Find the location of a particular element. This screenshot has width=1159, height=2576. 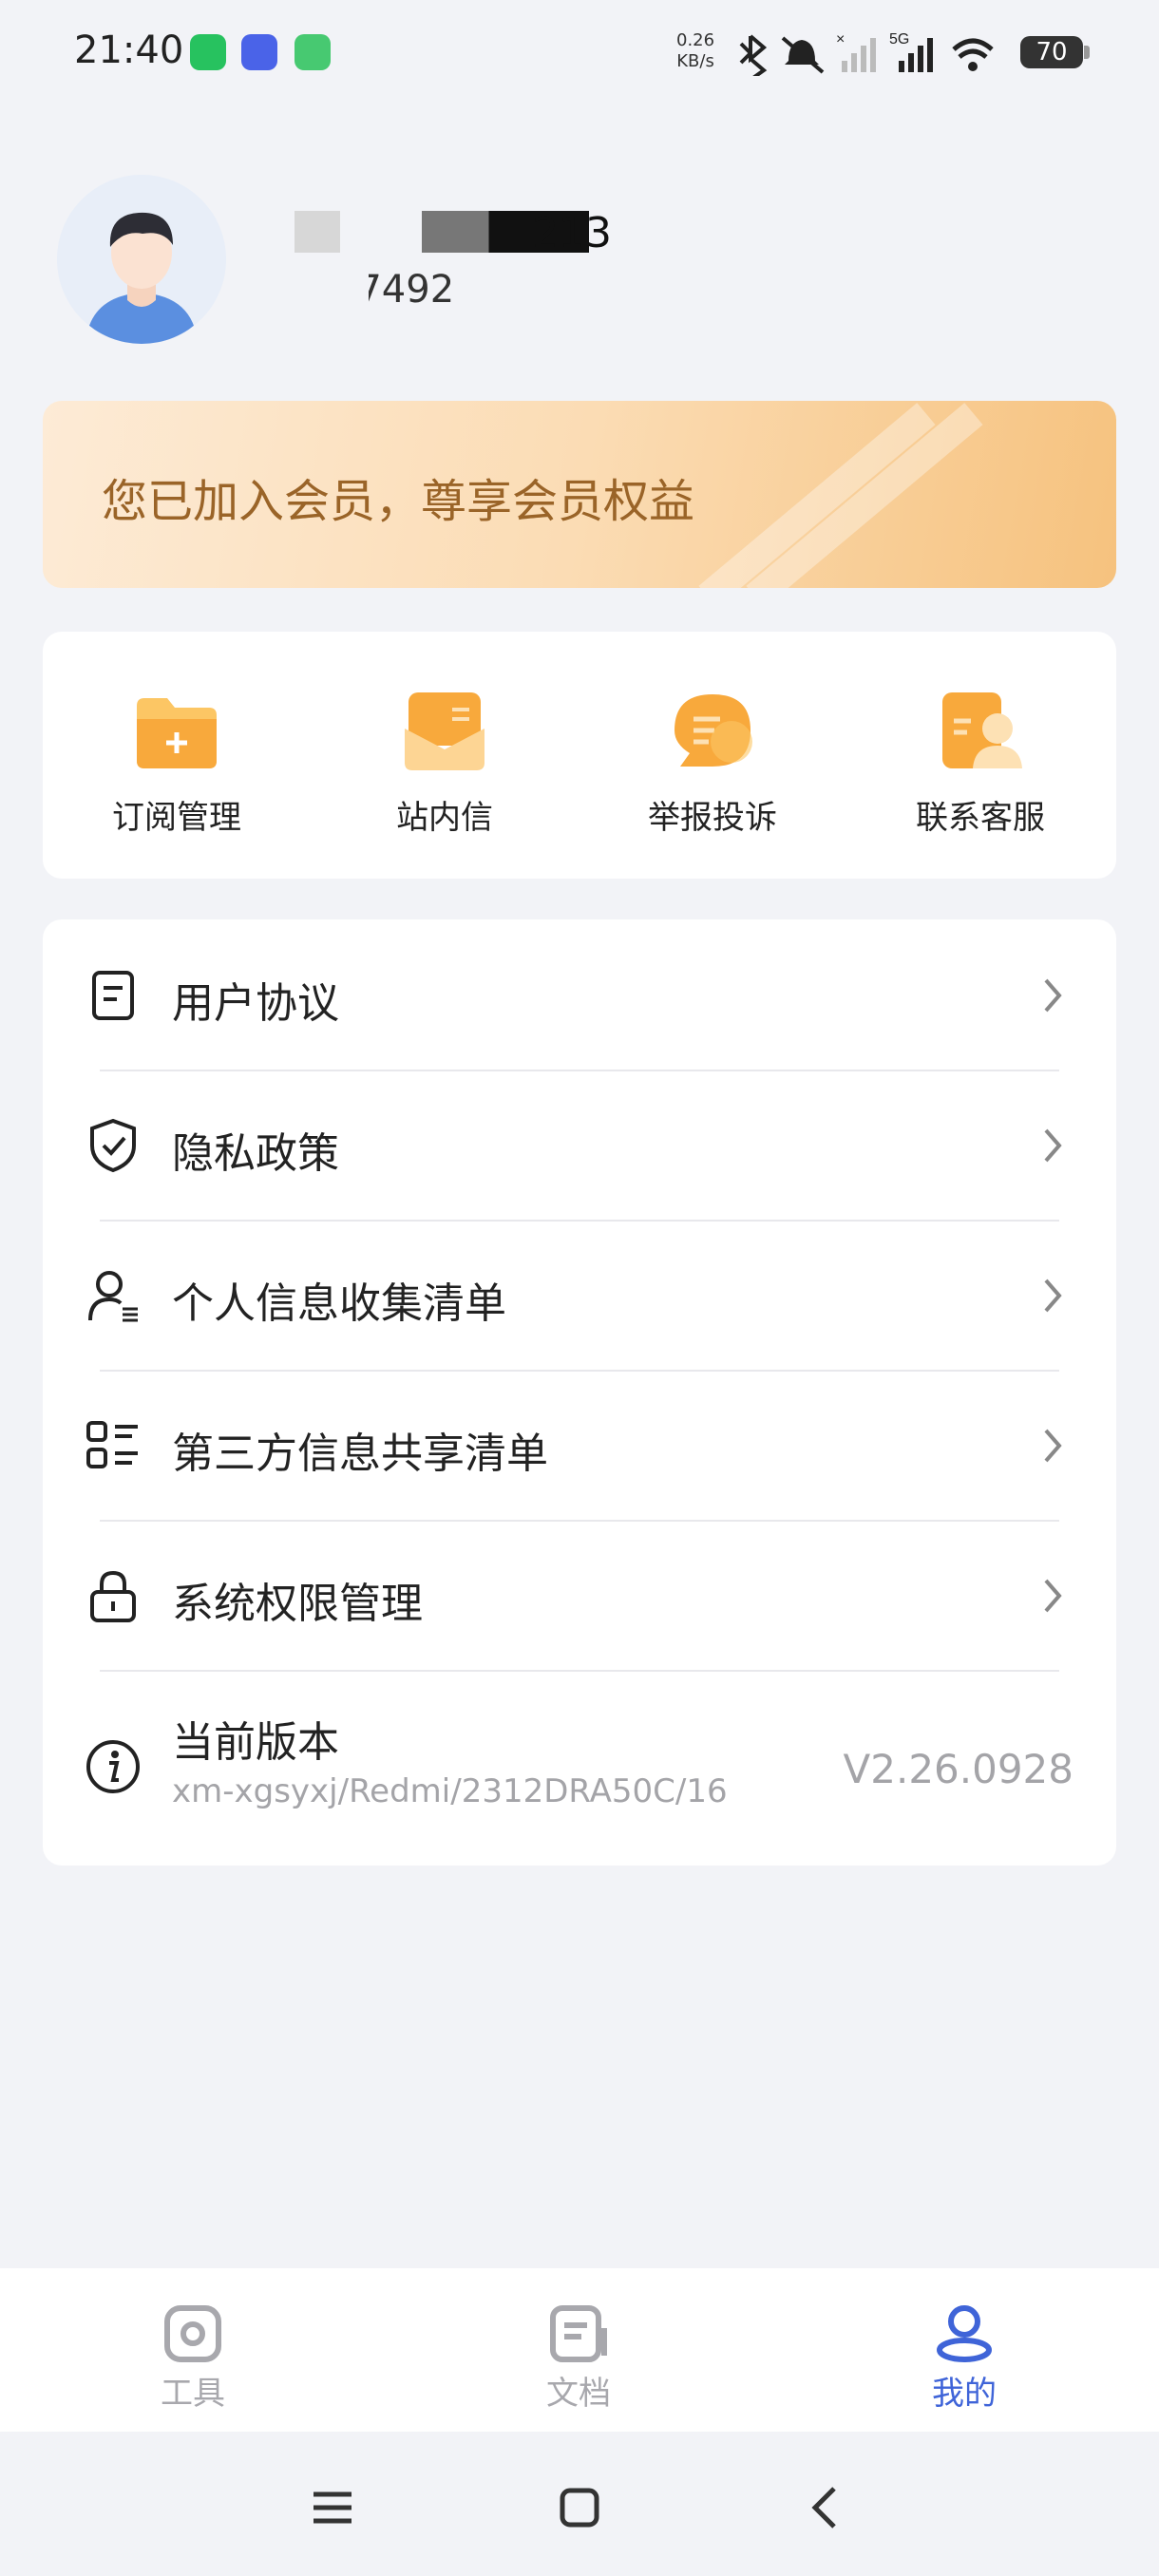

battery-indicator: 70 is located at coordinates (1051, 52).